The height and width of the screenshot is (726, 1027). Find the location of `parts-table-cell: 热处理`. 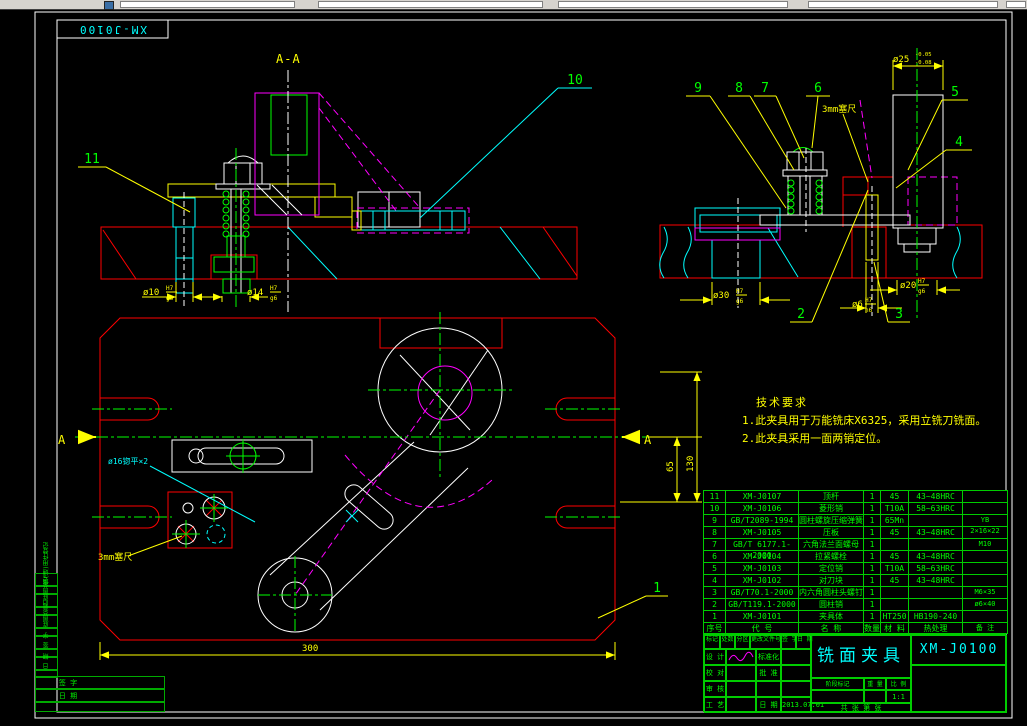

parts-table-cell: 热处理 is located at coordinates (936, 628).